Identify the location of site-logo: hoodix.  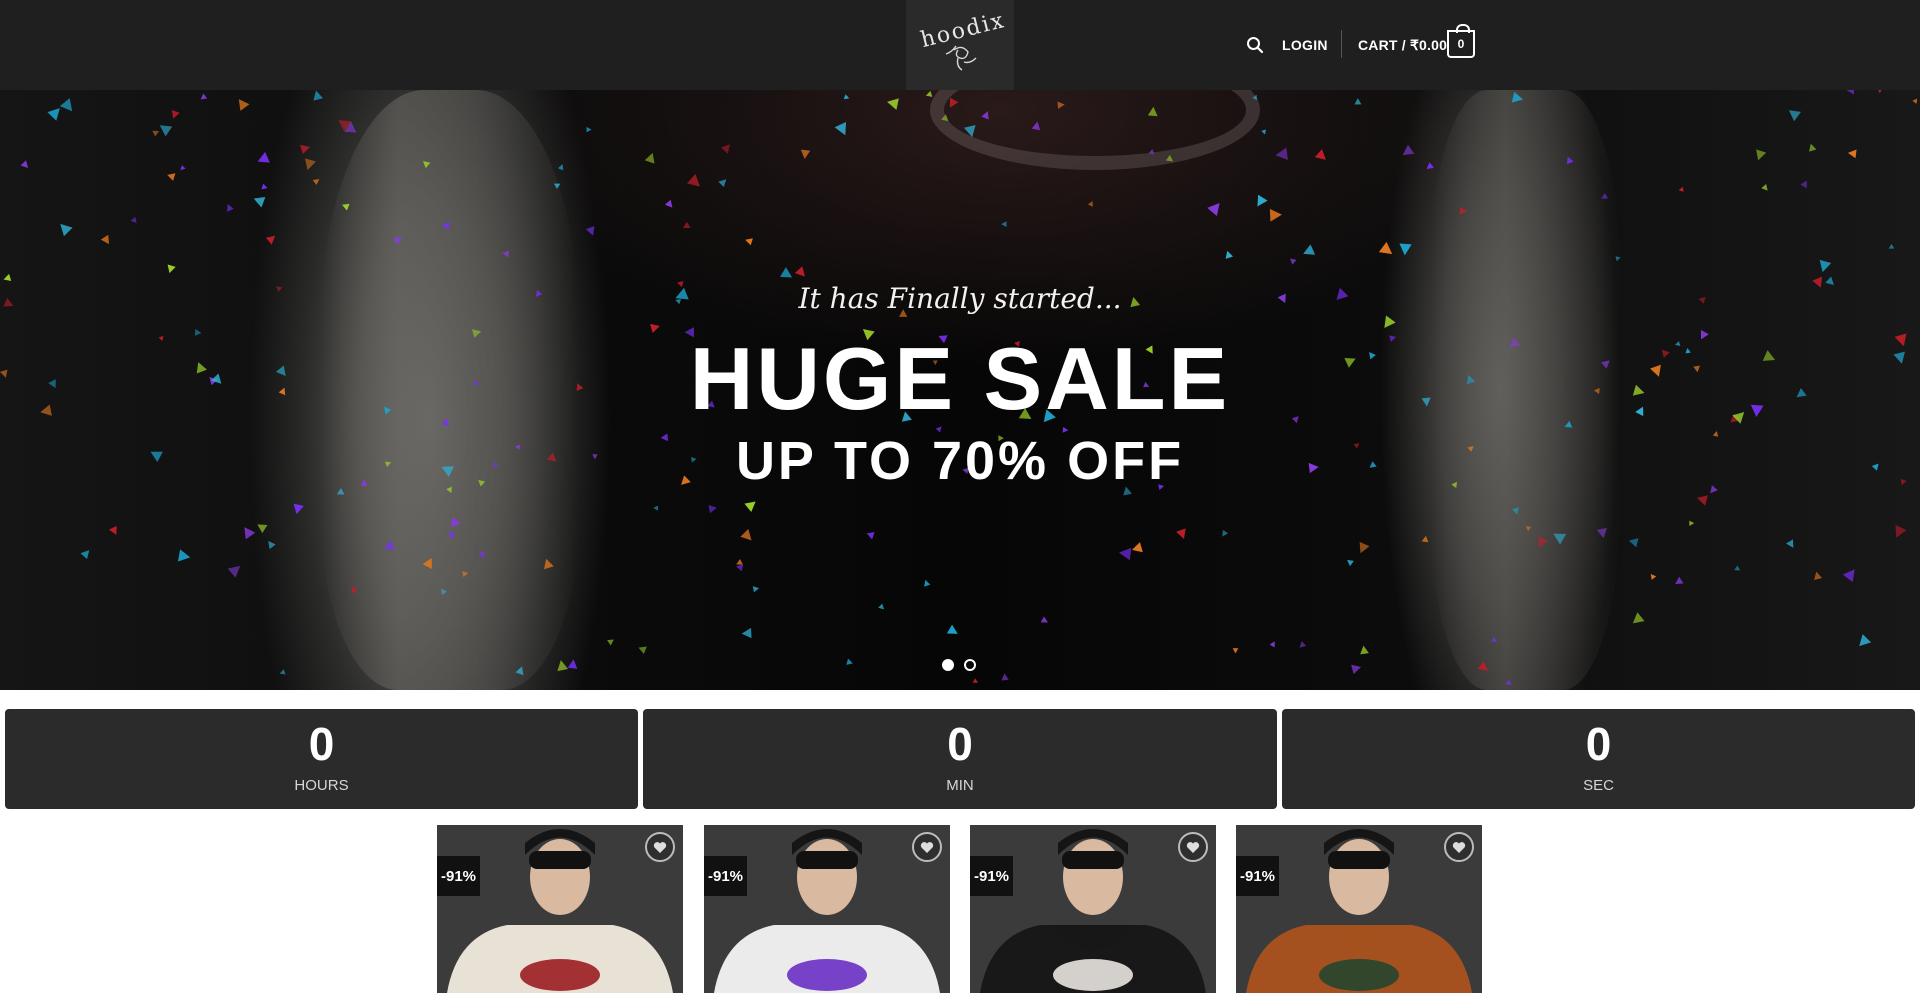
(960, 45).